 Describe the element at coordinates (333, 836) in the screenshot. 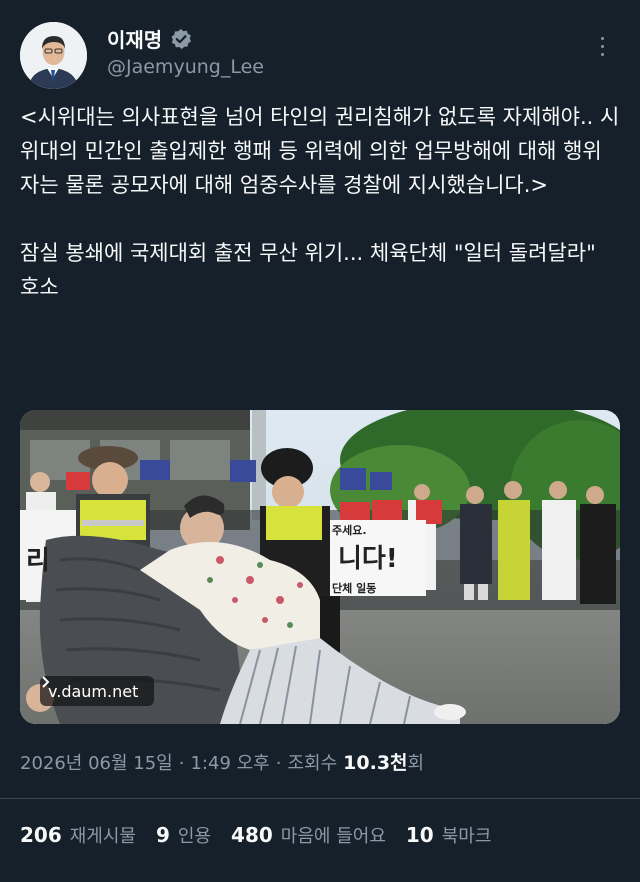

I see `likes-label: 마음에 들어요` at that location.